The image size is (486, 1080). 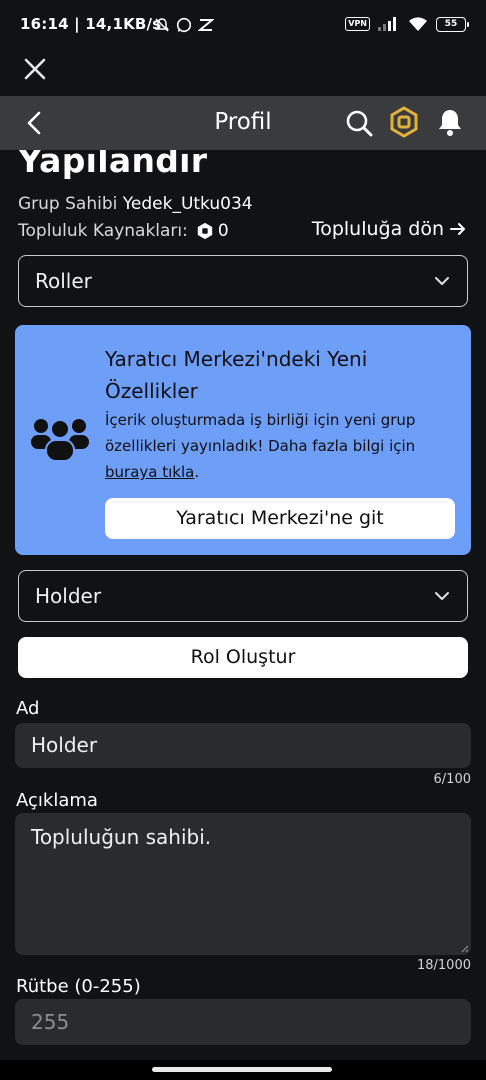 I want to click on role-rank-value: 255, so click(x=50, y=1022).